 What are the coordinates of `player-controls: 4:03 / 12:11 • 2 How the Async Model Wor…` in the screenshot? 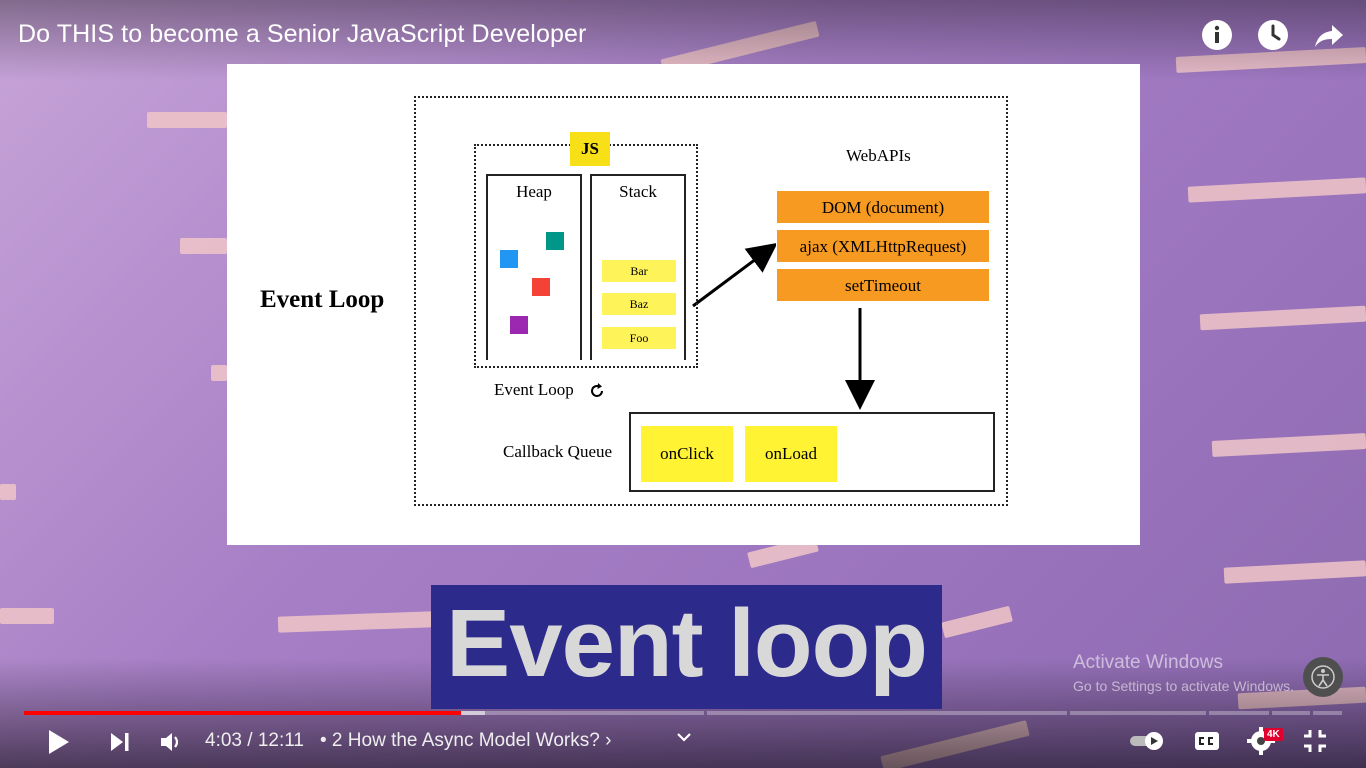 It's located at (683, 742).